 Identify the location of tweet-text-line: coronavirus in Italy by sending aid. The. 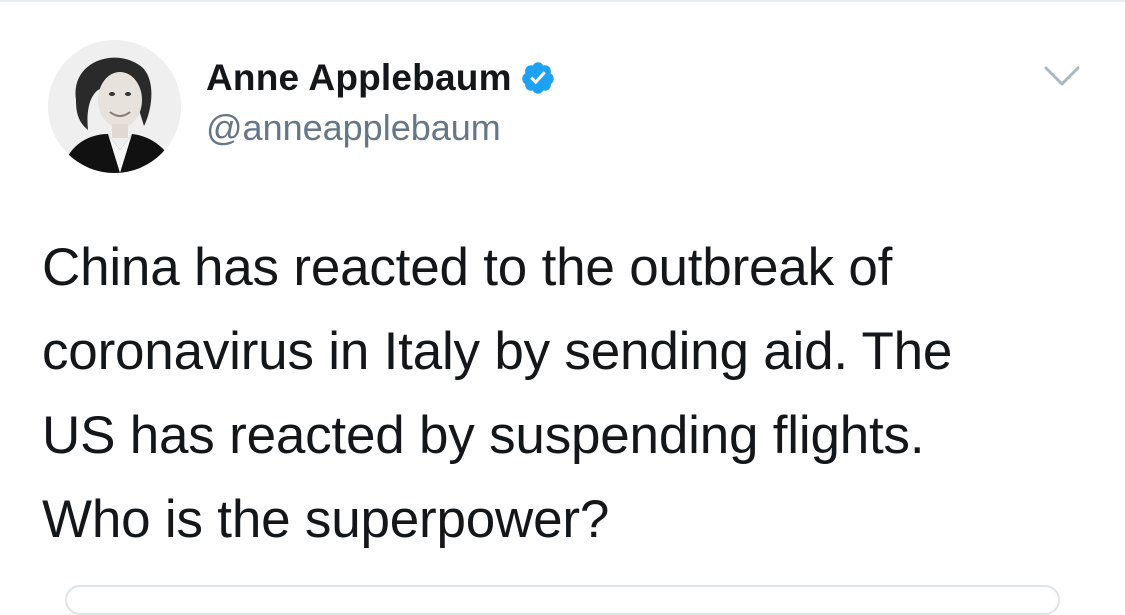
(497, 351).